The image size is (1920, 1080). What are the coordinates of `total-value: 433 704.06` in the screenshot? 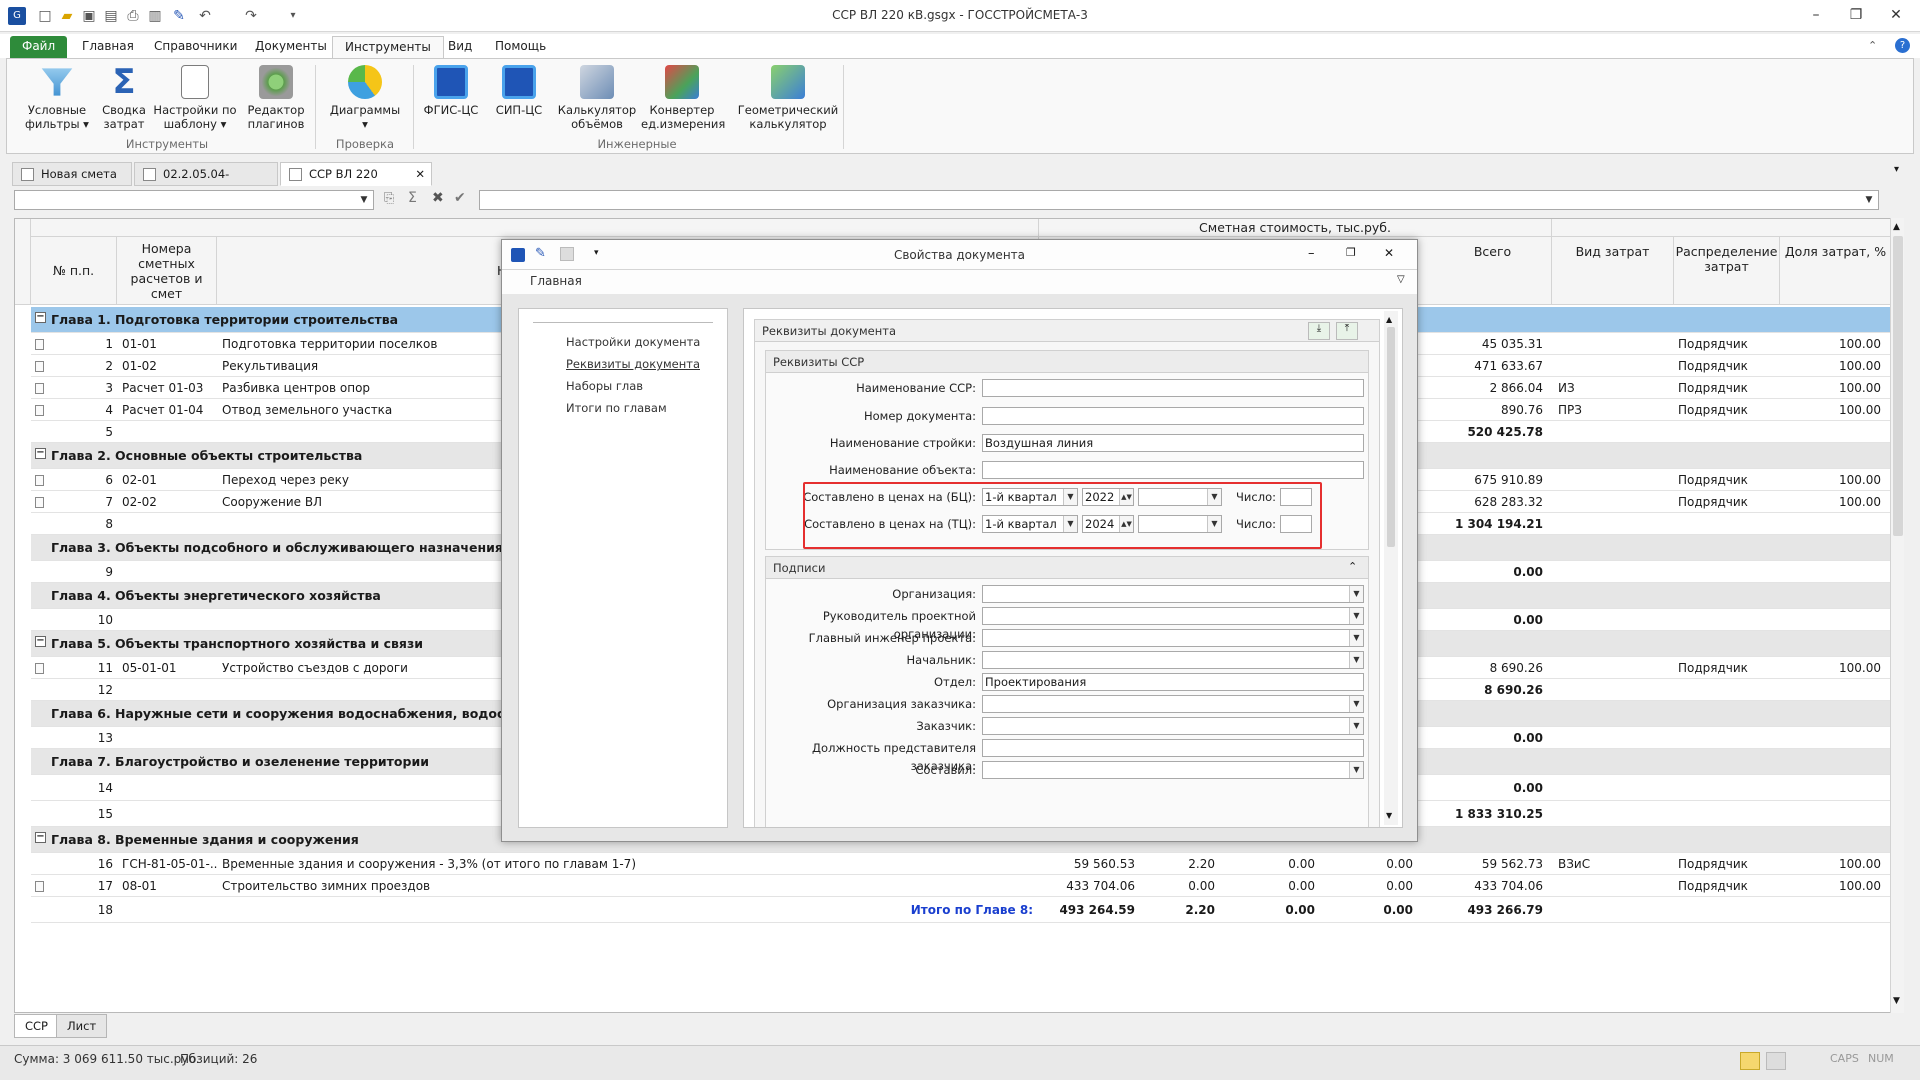 It's located at (1483, 886).